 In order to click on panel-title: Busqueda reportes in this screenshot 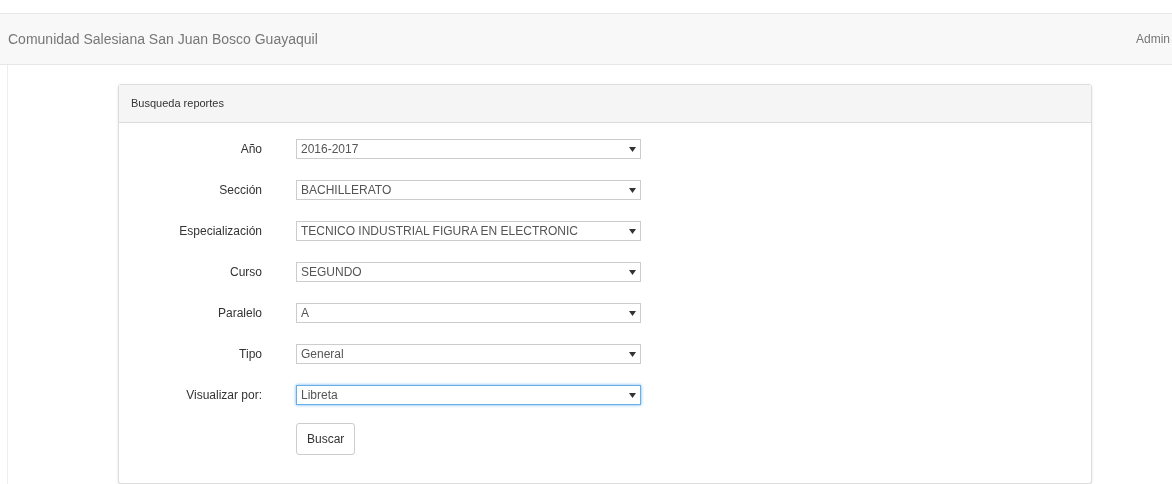, I will do `click(605, 104)`.